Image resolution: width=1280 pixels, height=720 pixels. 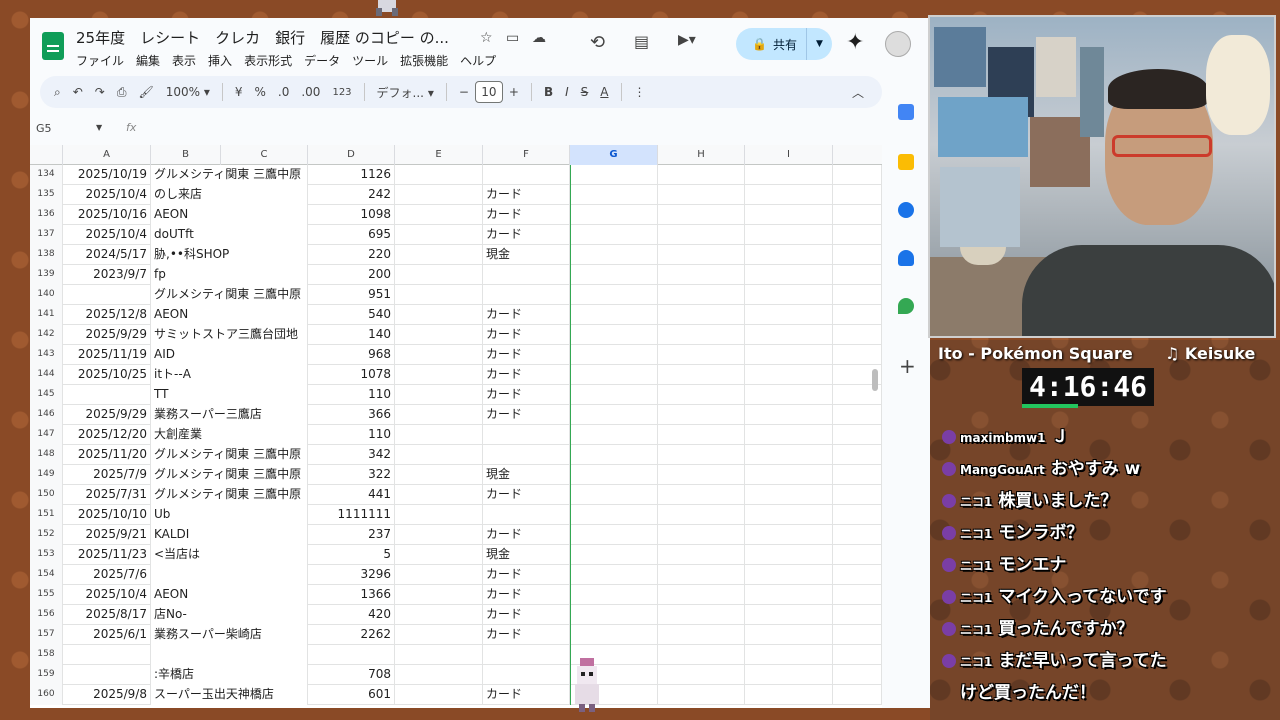 I want to click on cell-amount: 3296, so click(x=351, y=575).